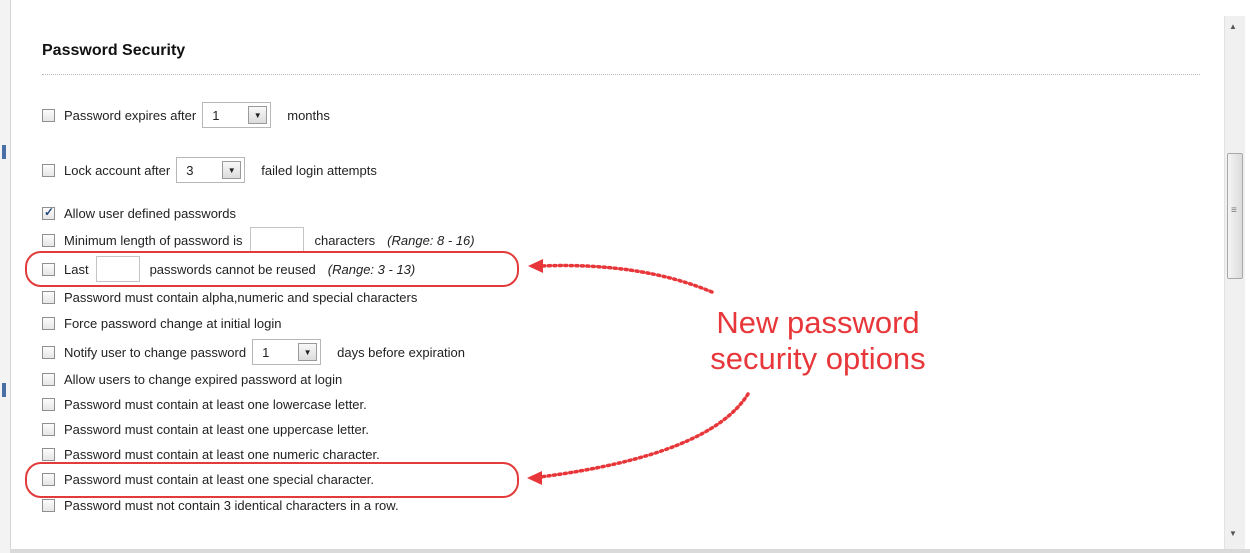  Describe the element at coordinates (644, 435) in the screenshot. I see `dotted-arrow-lower` at that location.